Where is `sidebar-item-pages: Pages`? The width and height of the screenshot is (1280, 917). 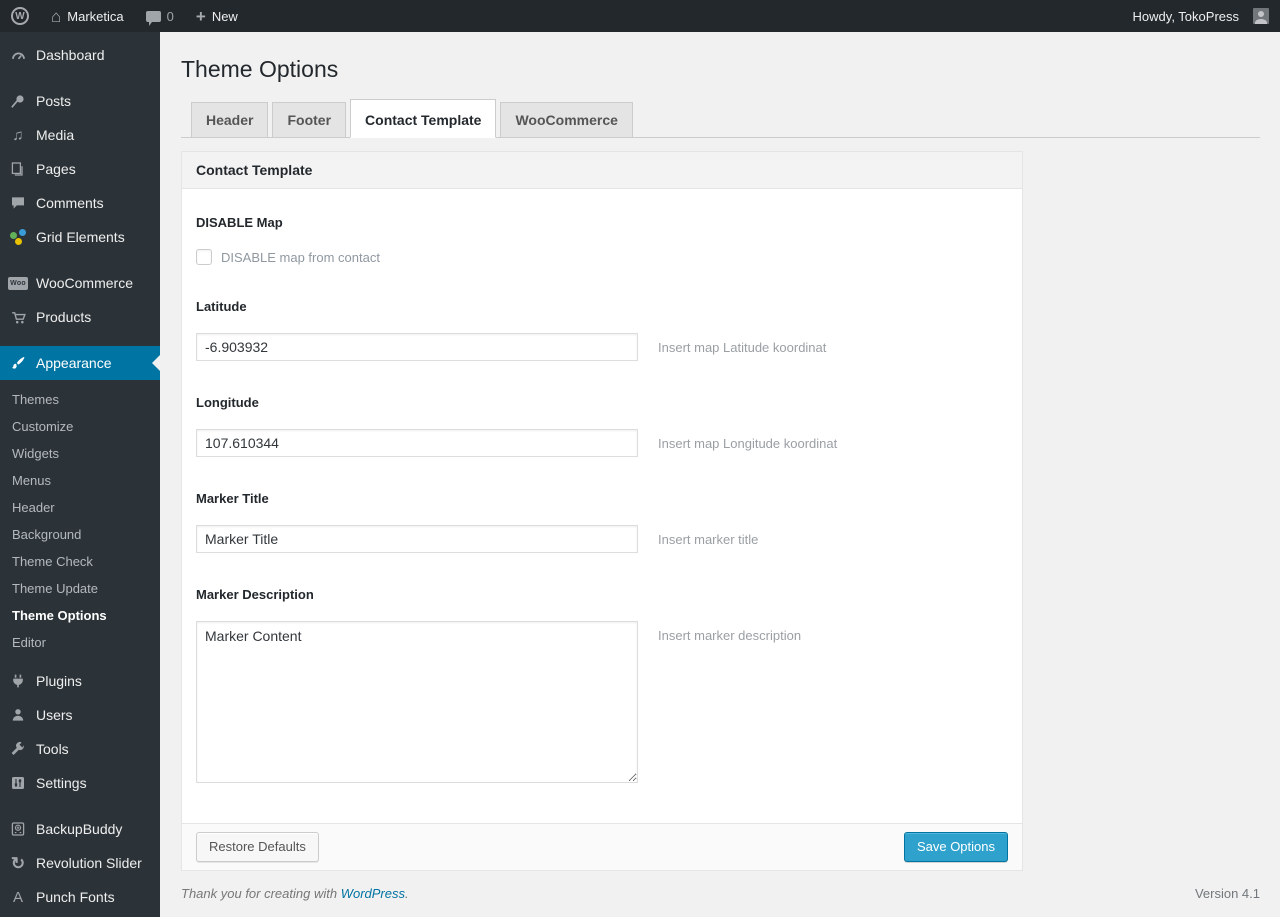 sidebar-item-pages: Pages is located at coordinates (80, 169).